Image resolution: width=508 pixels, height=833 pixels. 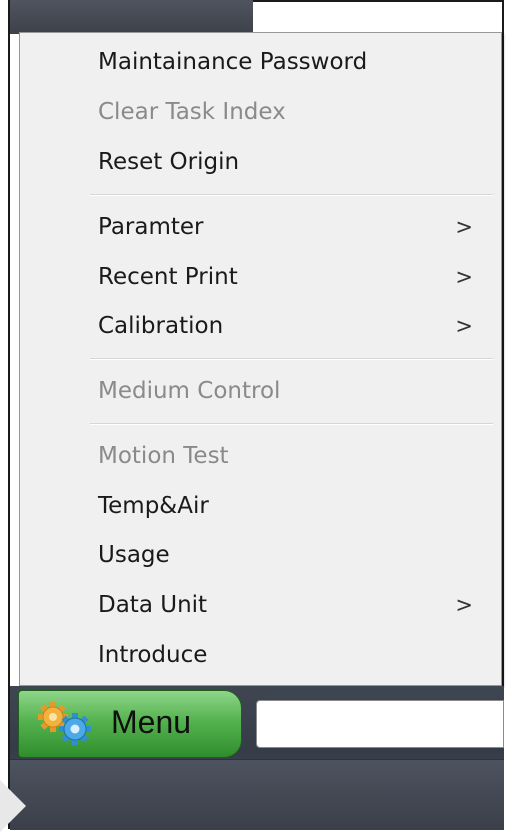 I want to click on menu-item-data-unit: Data Unit >, so click(x=295, y=605).